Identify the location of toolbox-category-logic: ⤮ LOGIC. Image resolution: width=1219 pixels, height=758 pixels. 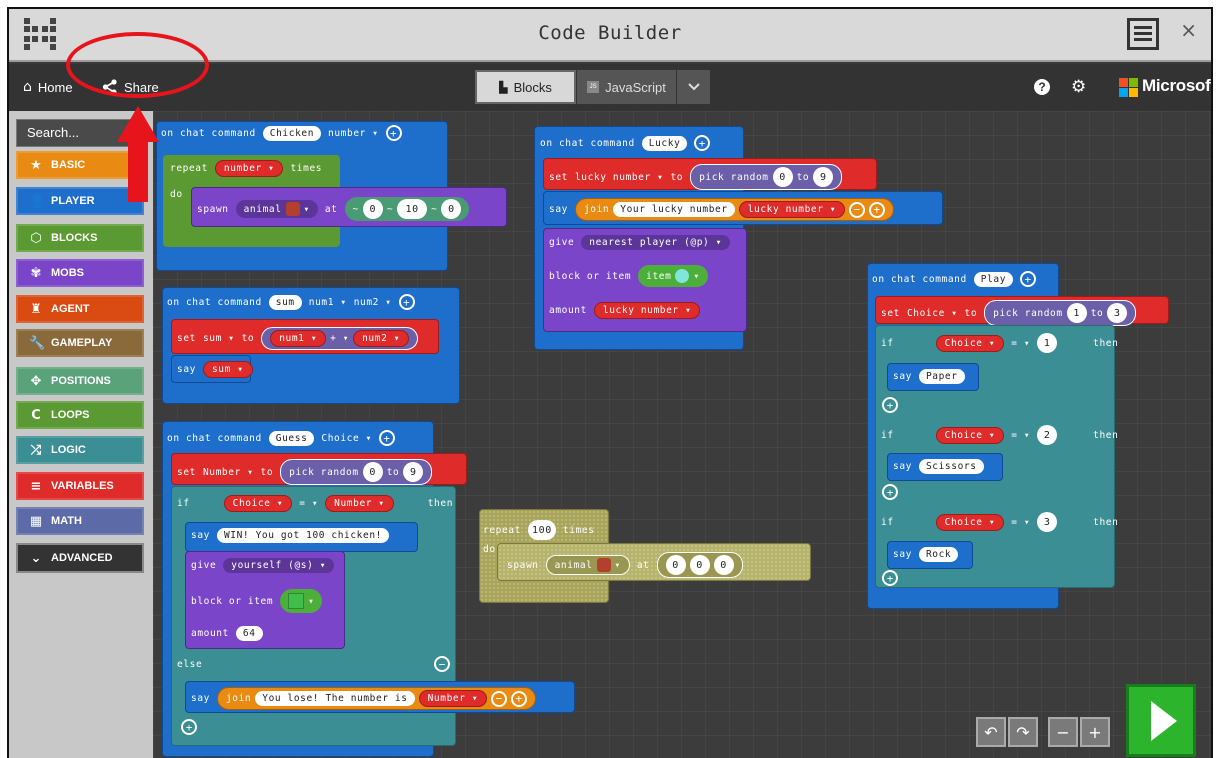
(80, 450).